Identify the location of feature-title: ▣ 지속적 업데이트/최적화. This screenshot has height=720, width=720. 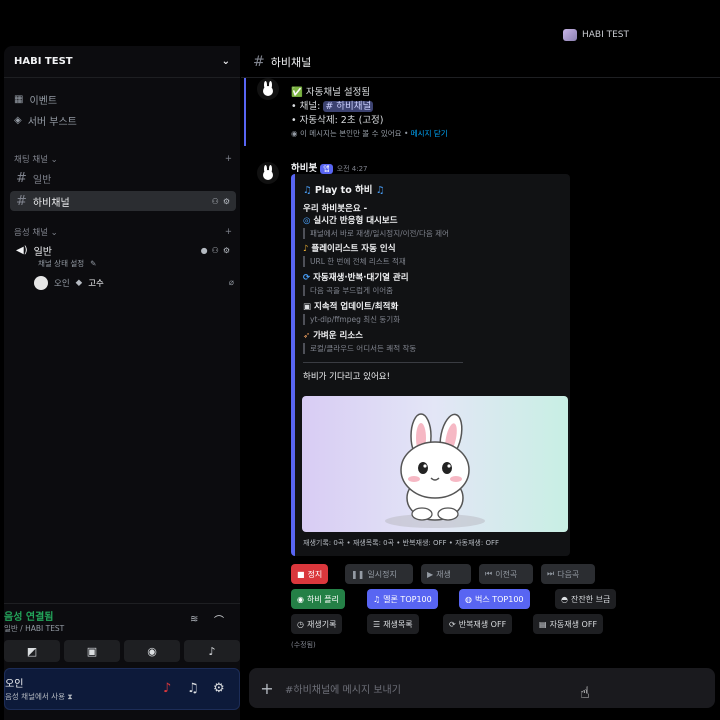
(350, 306).